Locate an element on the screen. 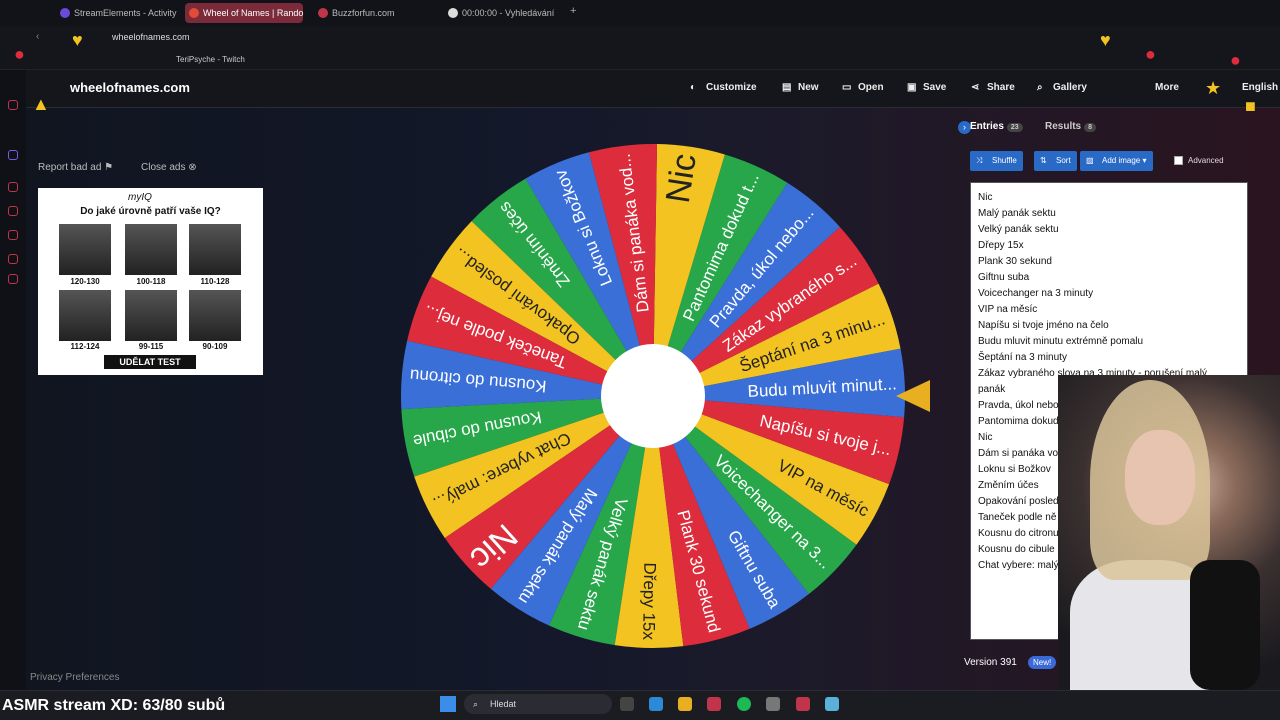 This screenshot has height=720, width=1280. gift-decoration-icon: ■ is located at coordinates (1250, 106).